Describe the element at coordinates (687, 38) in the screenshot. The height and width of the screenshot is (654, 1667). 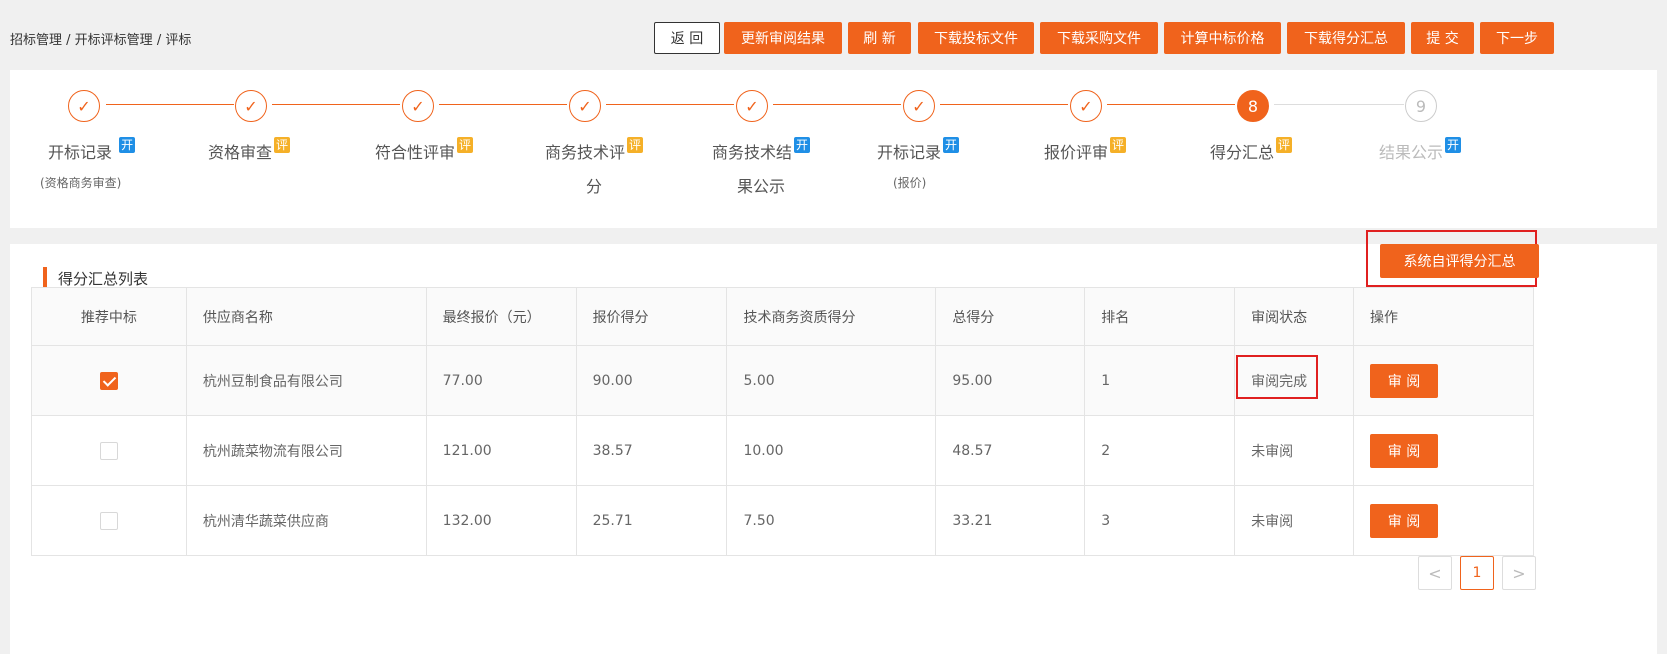
I see `back-button: 返 回` at that location.